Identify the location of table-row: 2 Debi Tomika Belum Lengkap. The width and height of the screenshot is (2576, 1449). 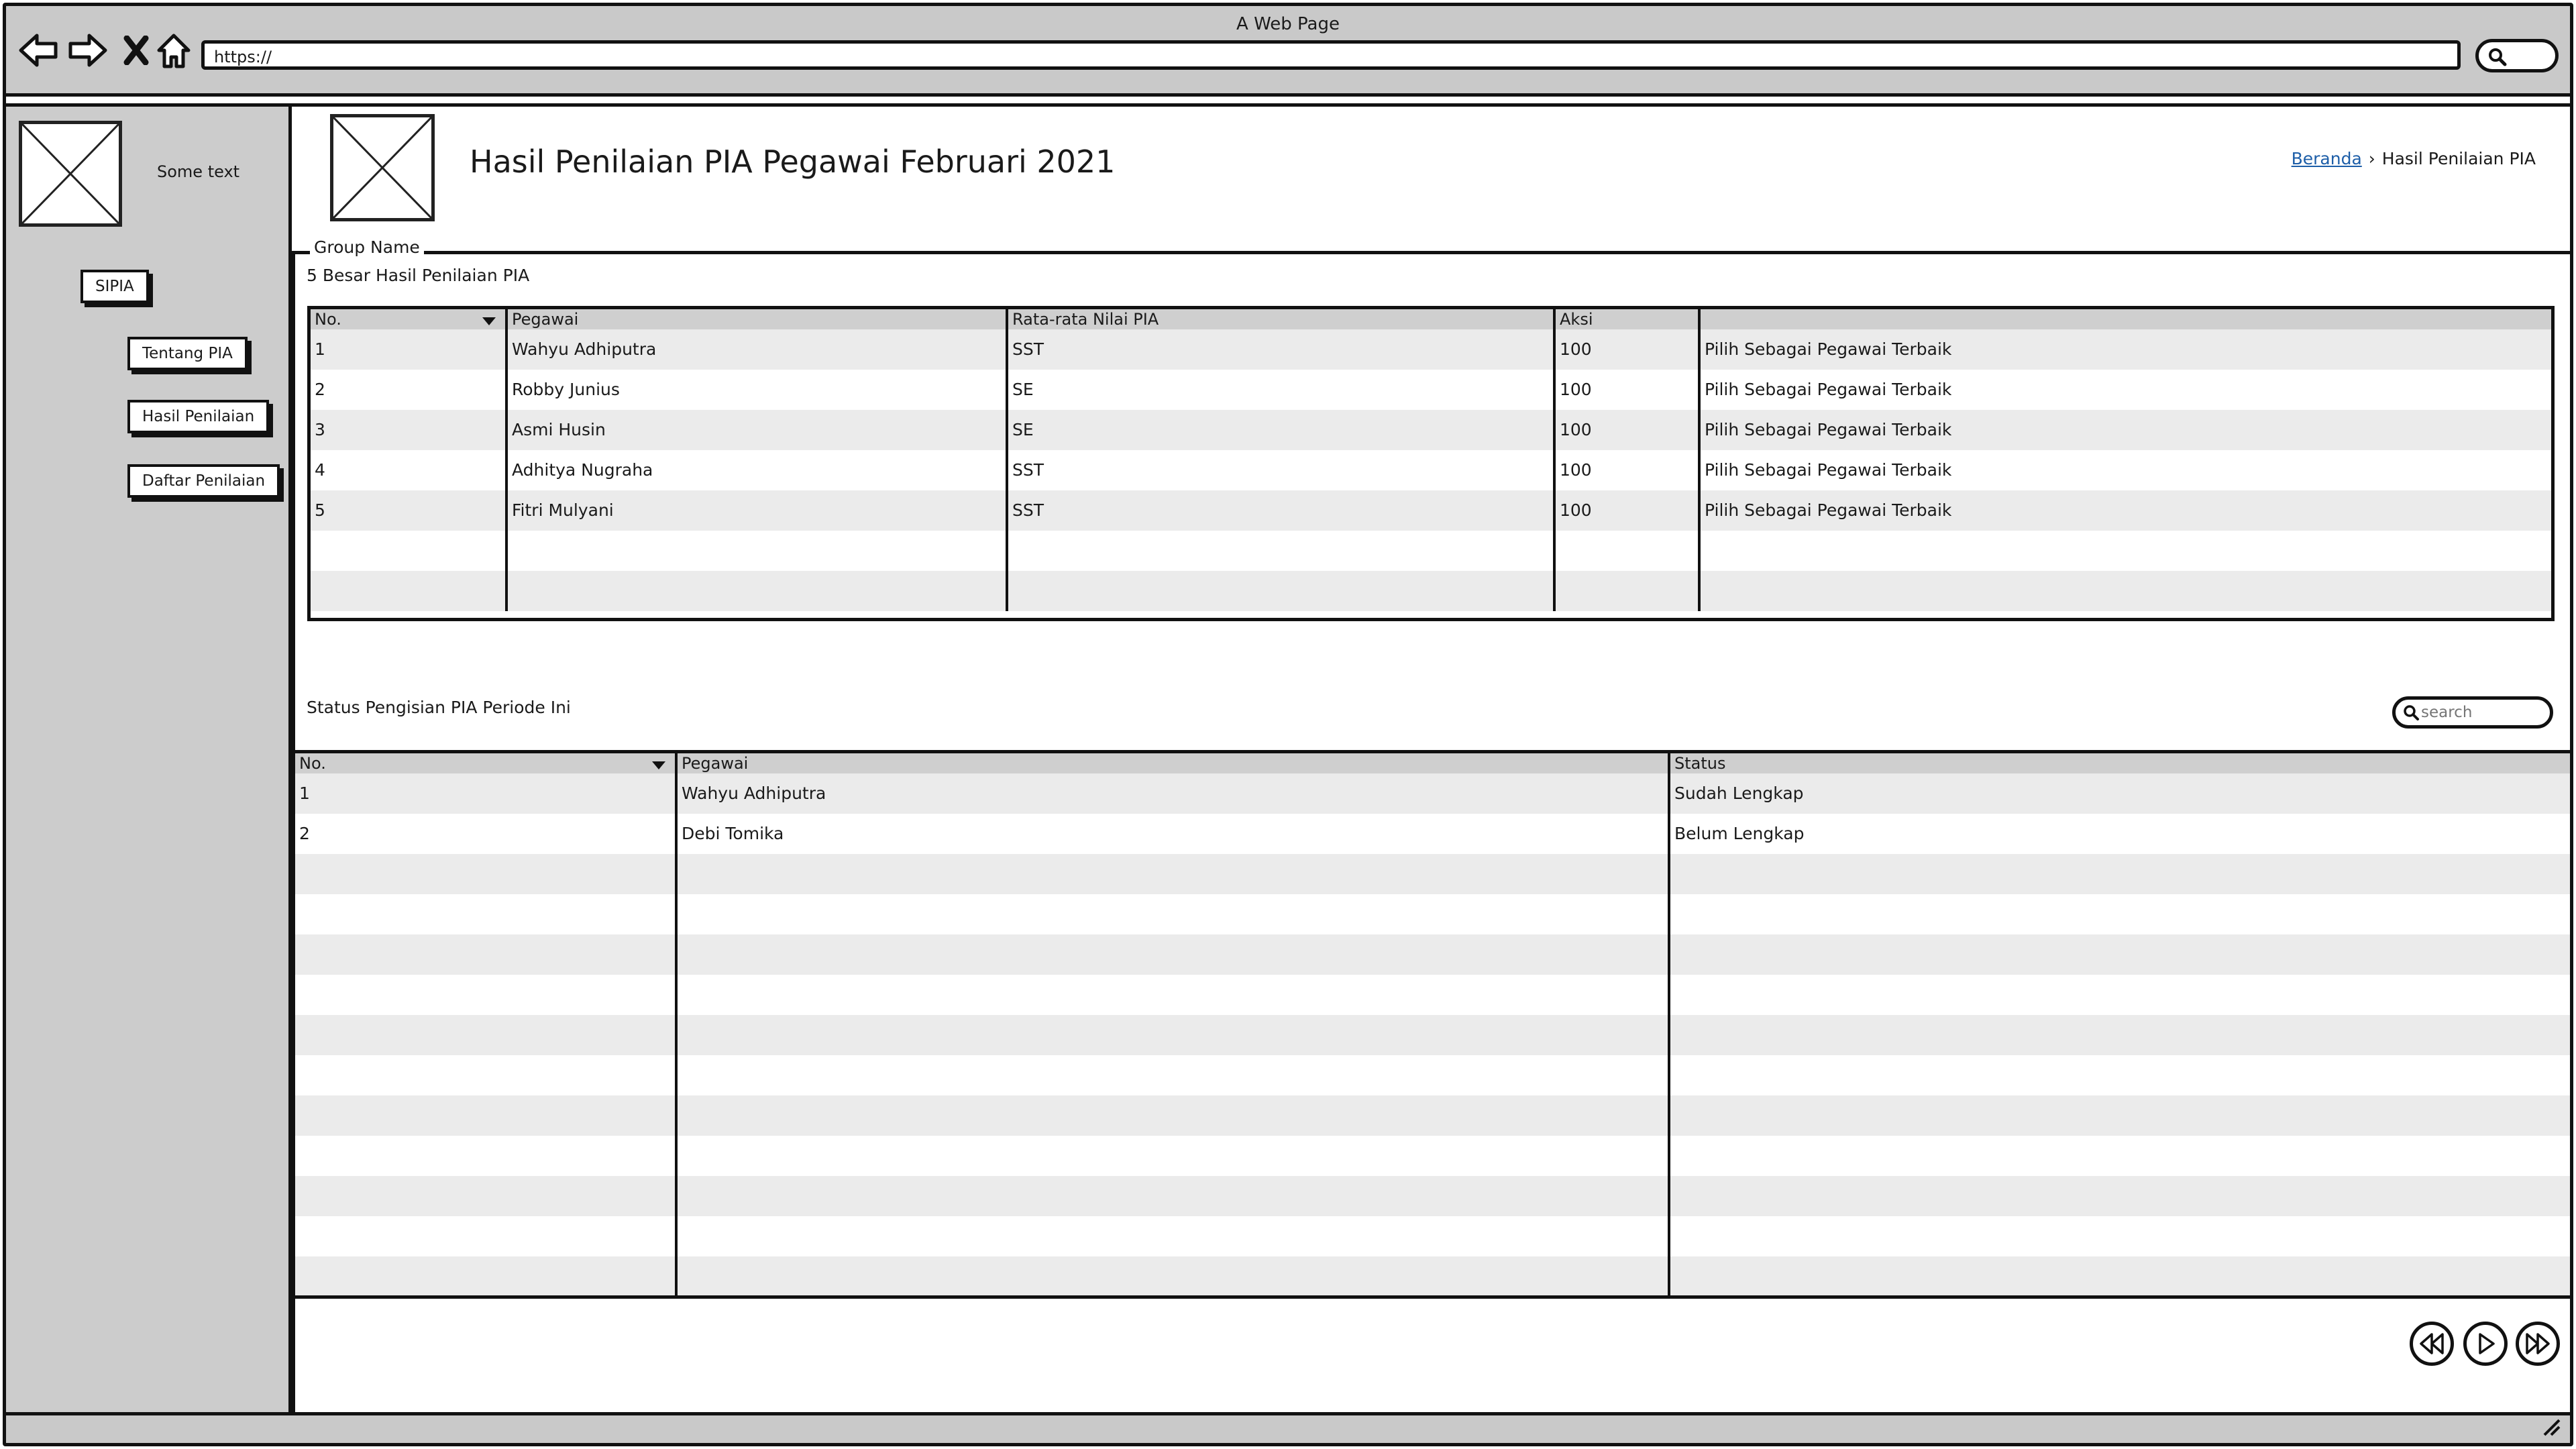
(1432, 834).